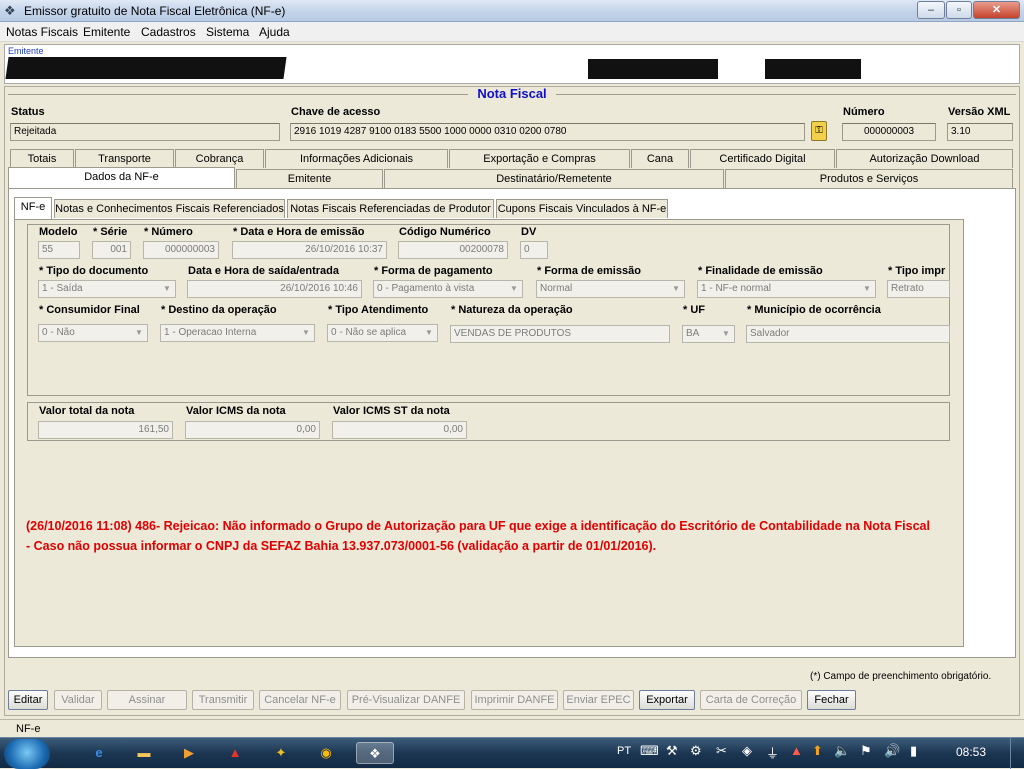 Image resolution: width=1024 pixels, height=769 pixels. What do you see at coordinates (124, 158) in the screenshot?
I see `tab-transporte: Transporte` at bounding box center [124, 158].